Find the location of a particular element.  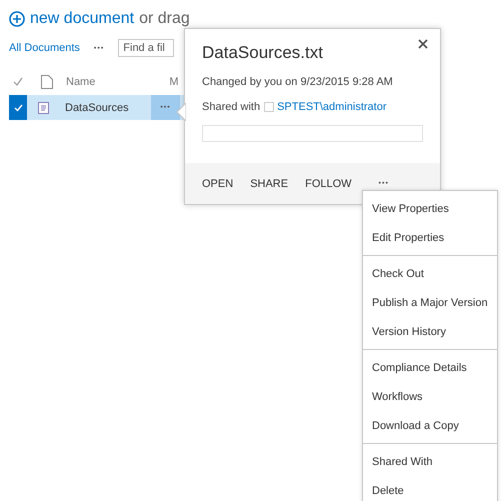

menu-item: Workflows is located at coordinates (430, 396).